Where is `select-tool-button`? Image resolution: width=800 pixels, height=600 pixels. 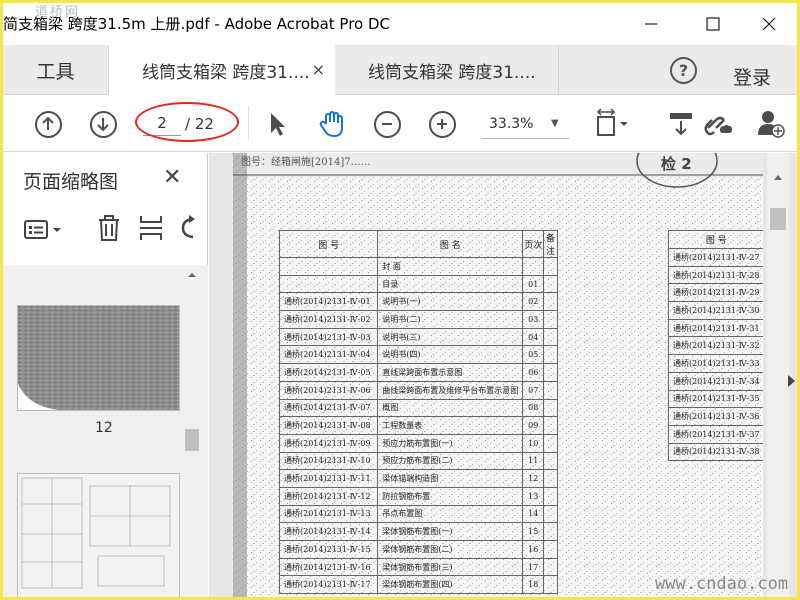 select-tool-button is located at coordinates (277, 124).